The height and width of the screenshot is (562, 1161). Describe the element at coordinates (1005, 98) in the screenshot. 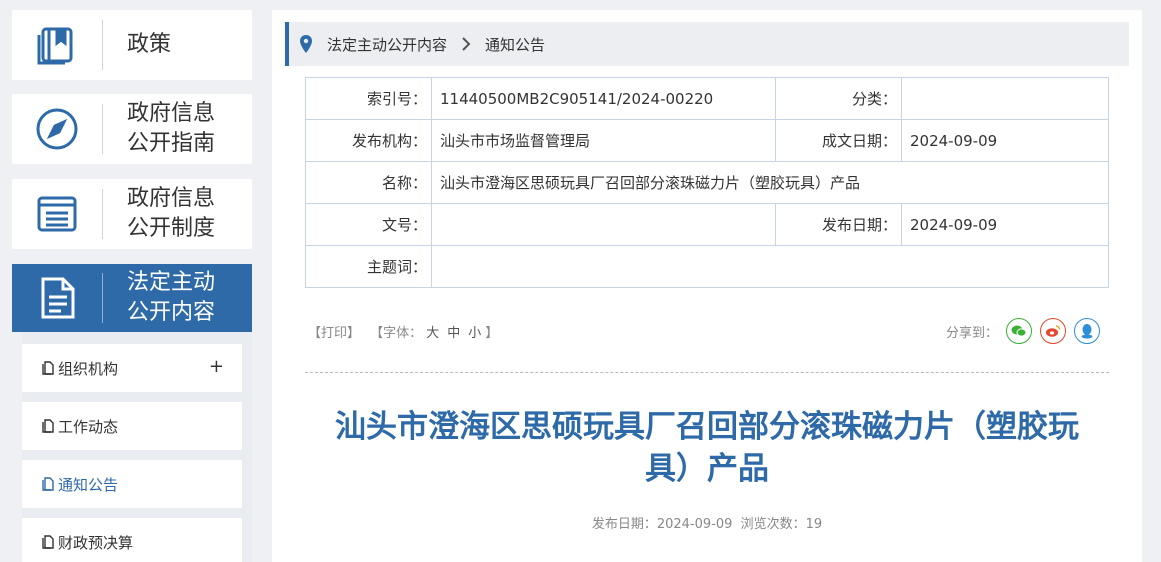

I see `category-value` at that location.